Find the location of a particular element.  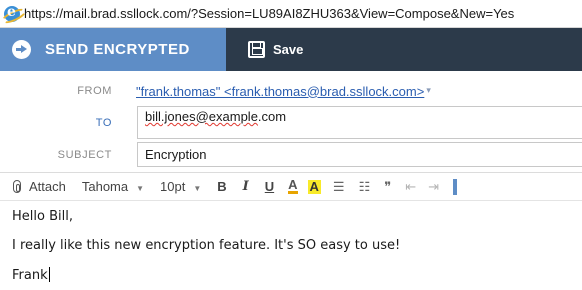

underline-button: U is located at coordinates (269, 186).